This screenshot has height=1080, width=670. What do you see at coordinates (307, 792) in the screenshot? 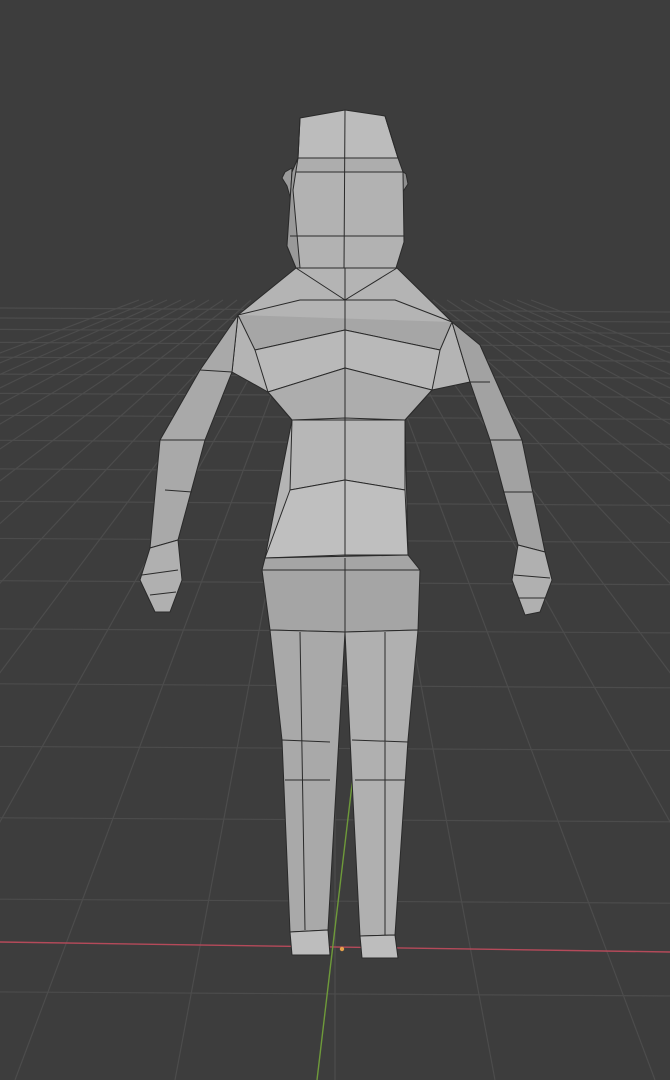
I see `left-leg-mesh` at bounding box center [307, 792].